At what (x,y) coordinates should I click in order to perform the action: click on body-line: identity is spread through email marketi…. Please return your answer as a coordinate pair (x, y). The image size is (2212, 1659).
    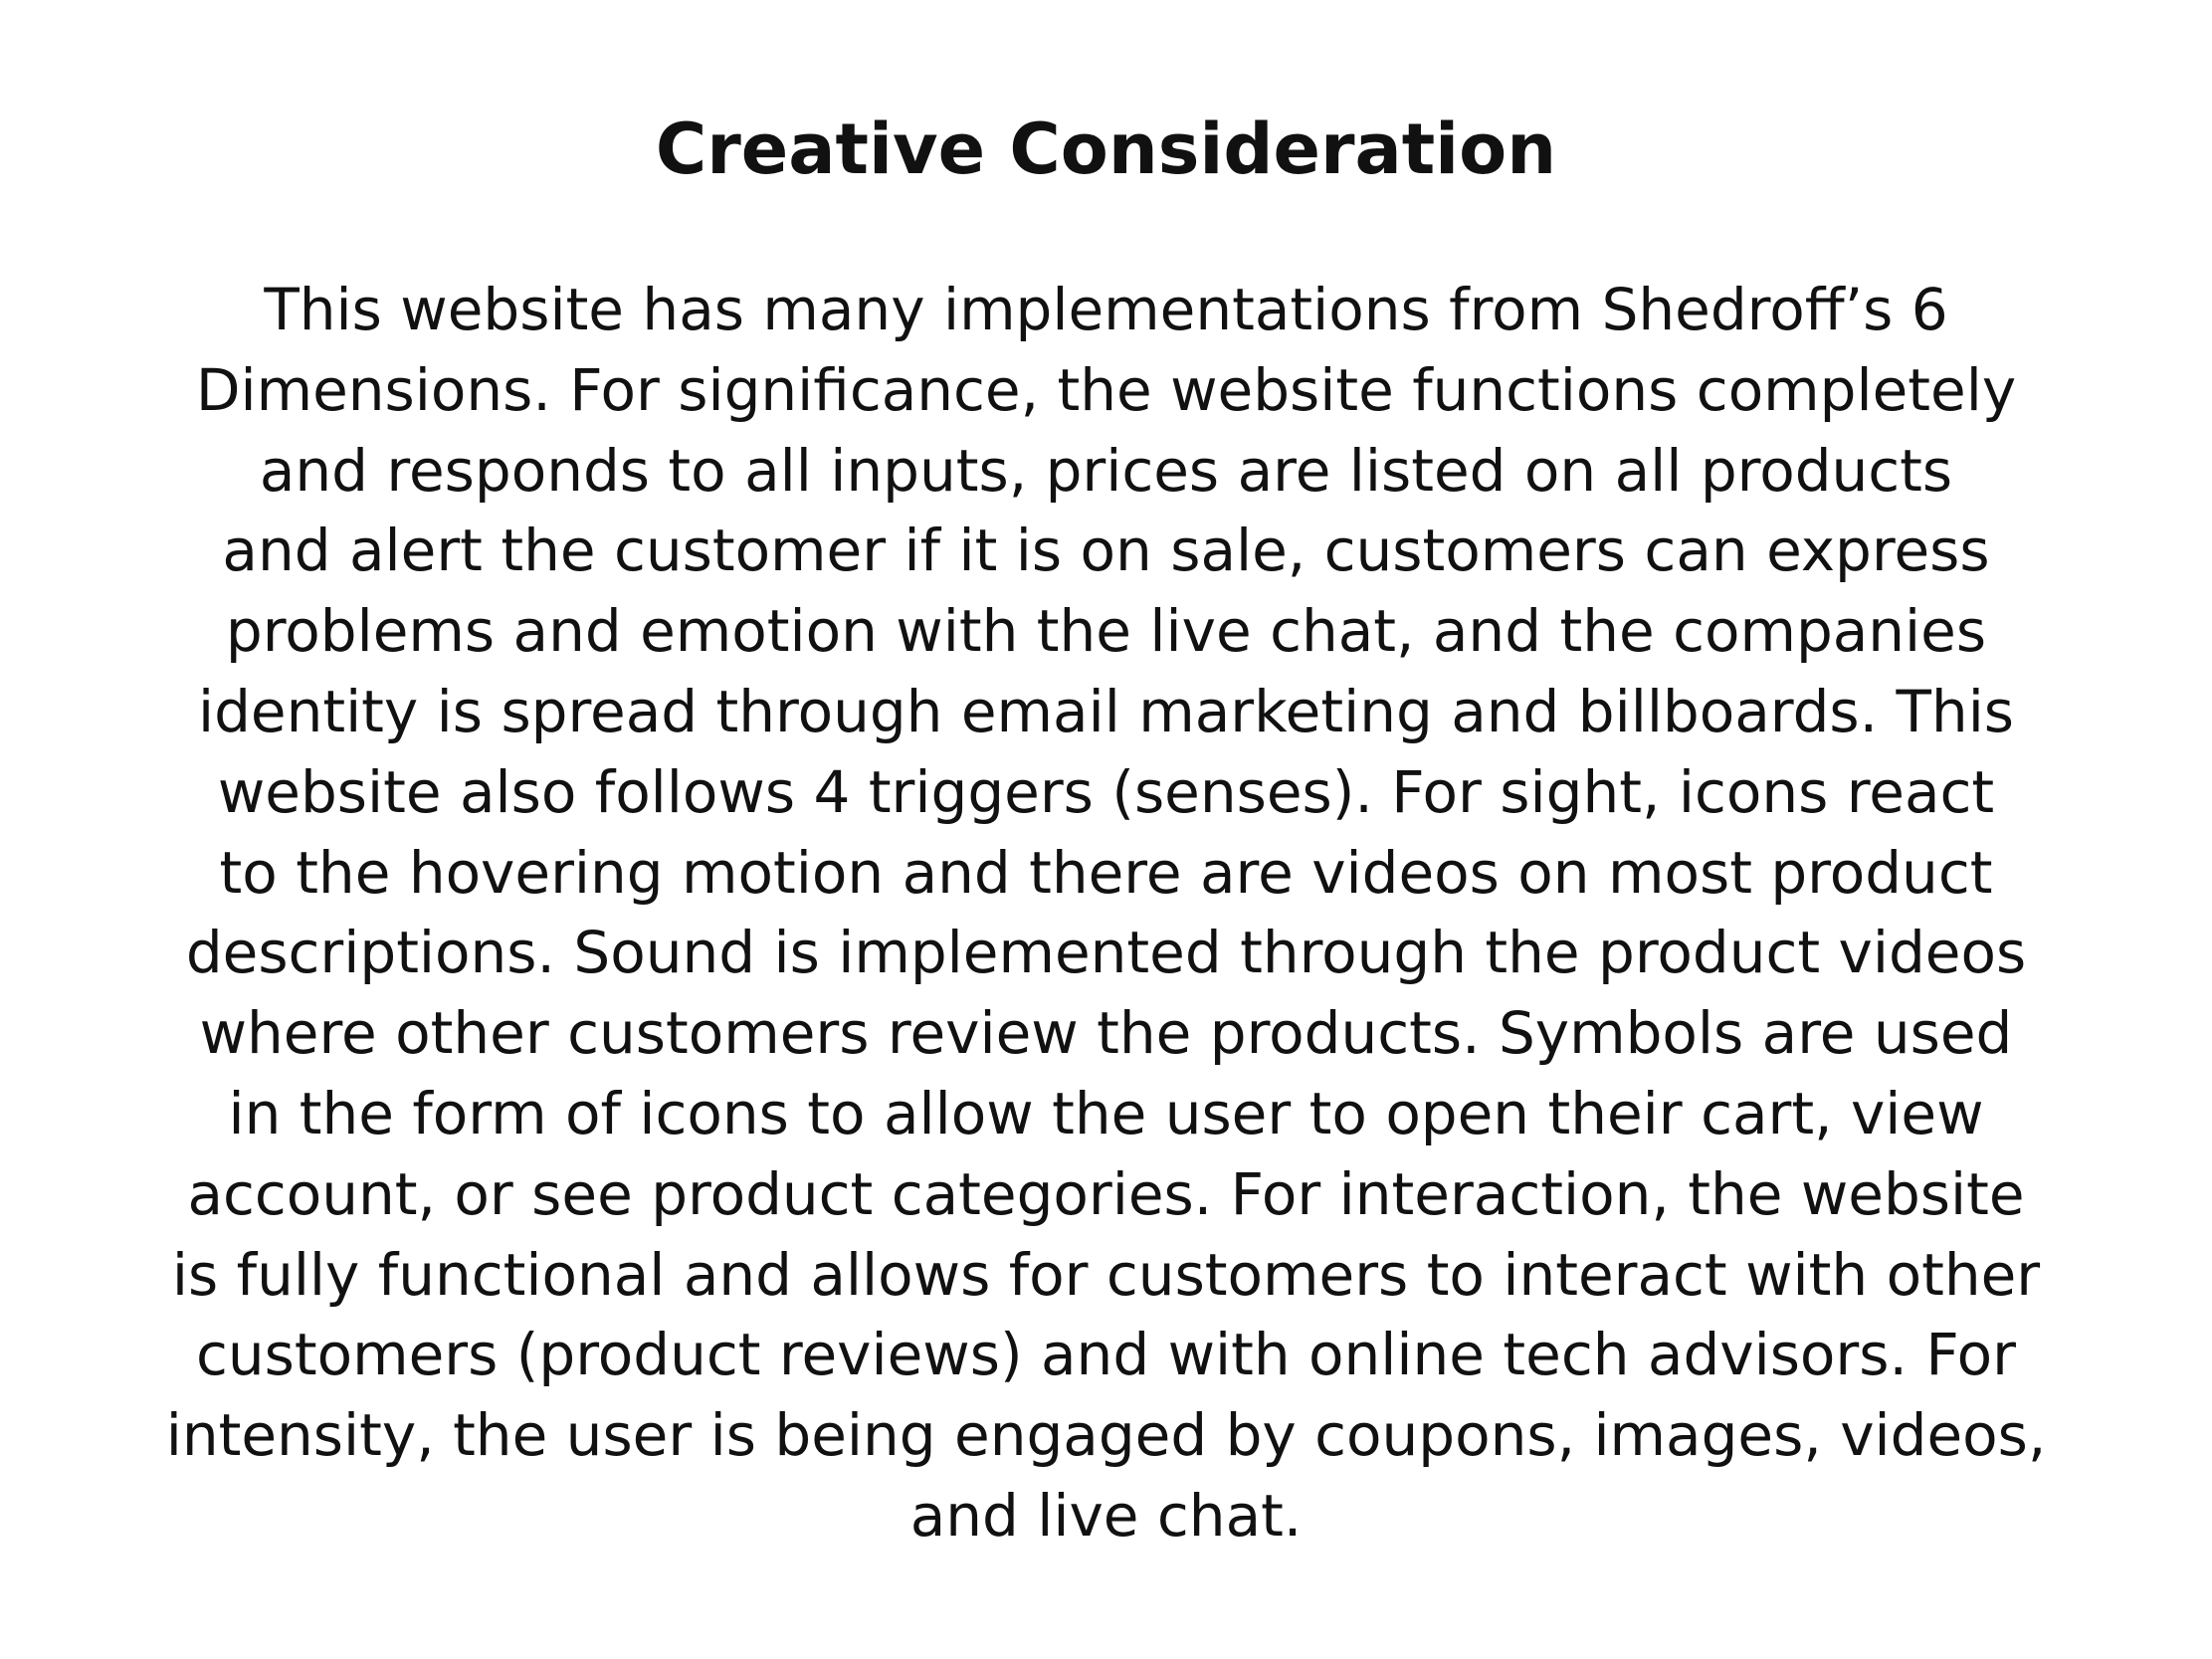
    Looking at the image, I should click on (1106, 711).